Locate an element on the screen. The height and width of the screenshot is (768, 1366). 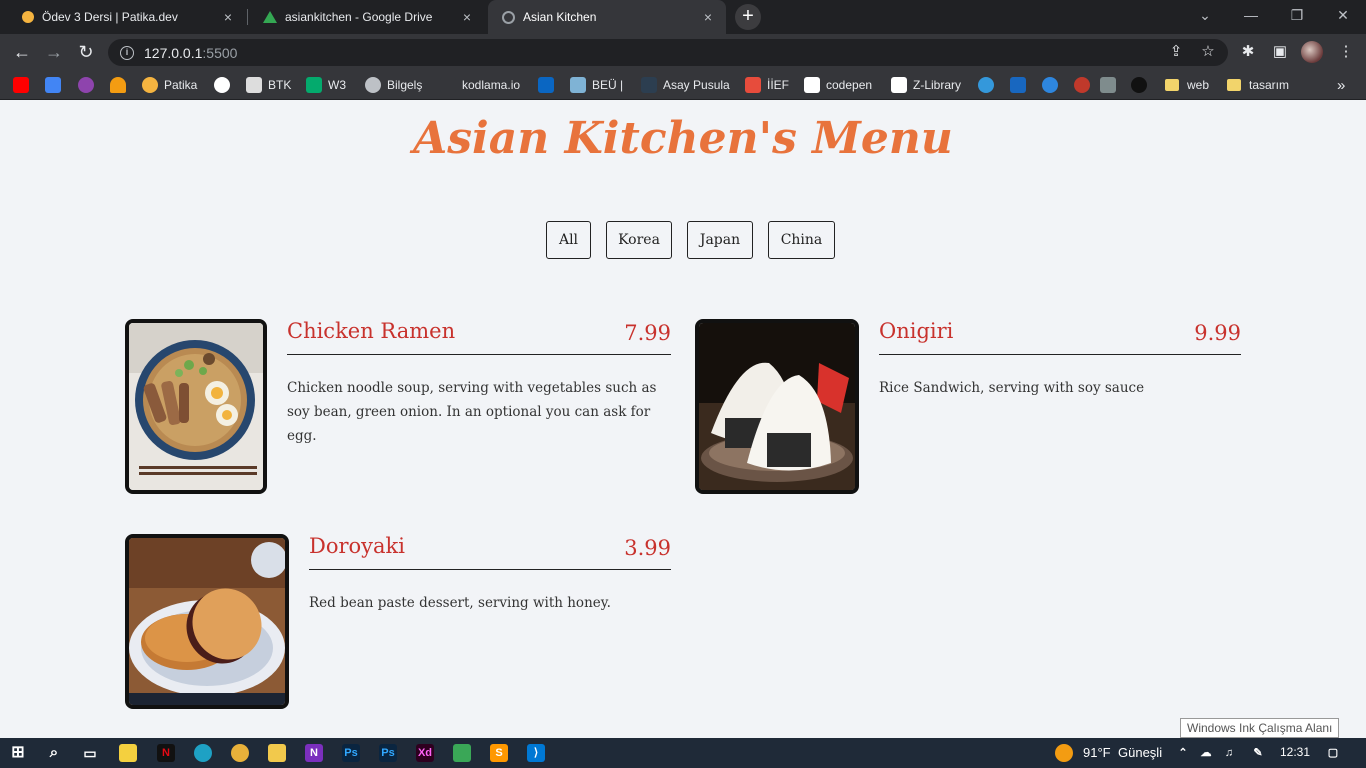
photoshop-2-icon: Ps is located at coordinates (388, 753).